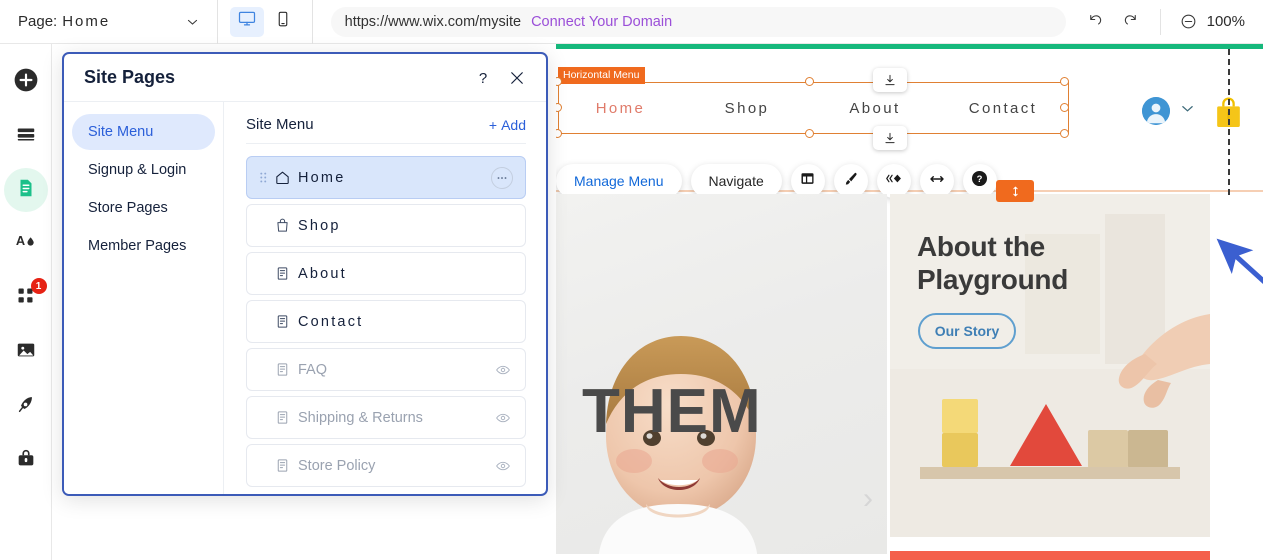 The width and height of the screenshot is (1263, 560). What do you see at coordinates (433, 21) in the screenshot?
I see `site-url-text: https://www.wix.com/mysite` at bounding box center [433, 21].